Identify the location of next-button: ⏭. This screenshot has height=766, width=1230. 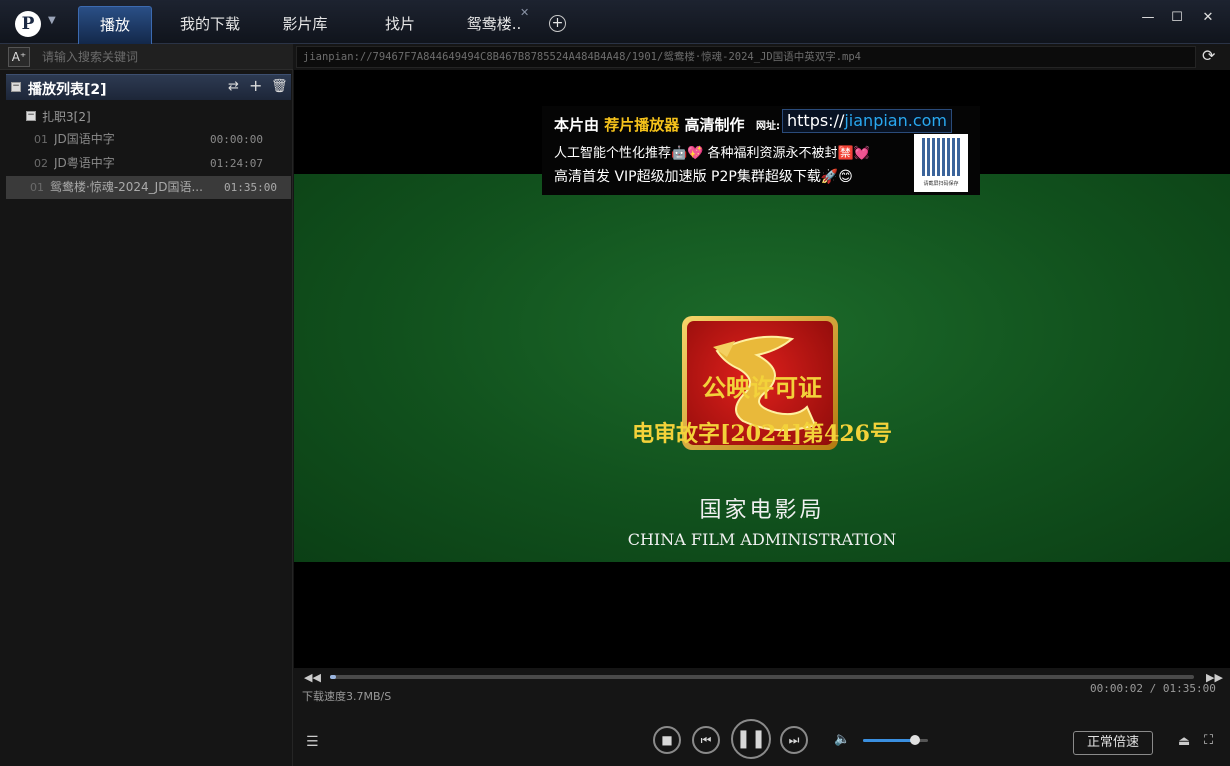
(794, 740).